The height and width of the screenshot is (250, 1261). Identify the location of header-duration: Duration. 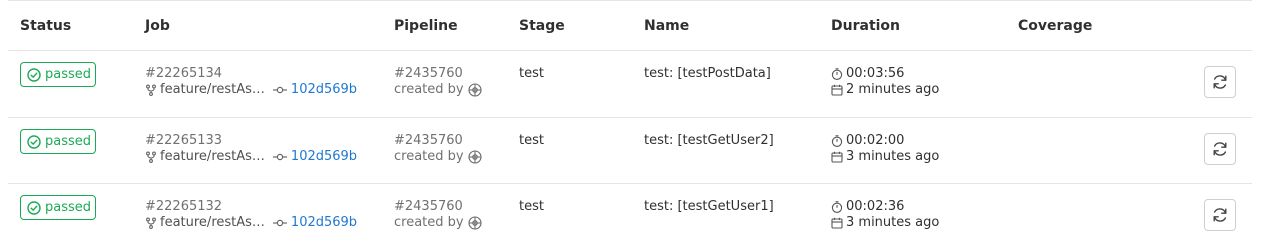
(866, 26).